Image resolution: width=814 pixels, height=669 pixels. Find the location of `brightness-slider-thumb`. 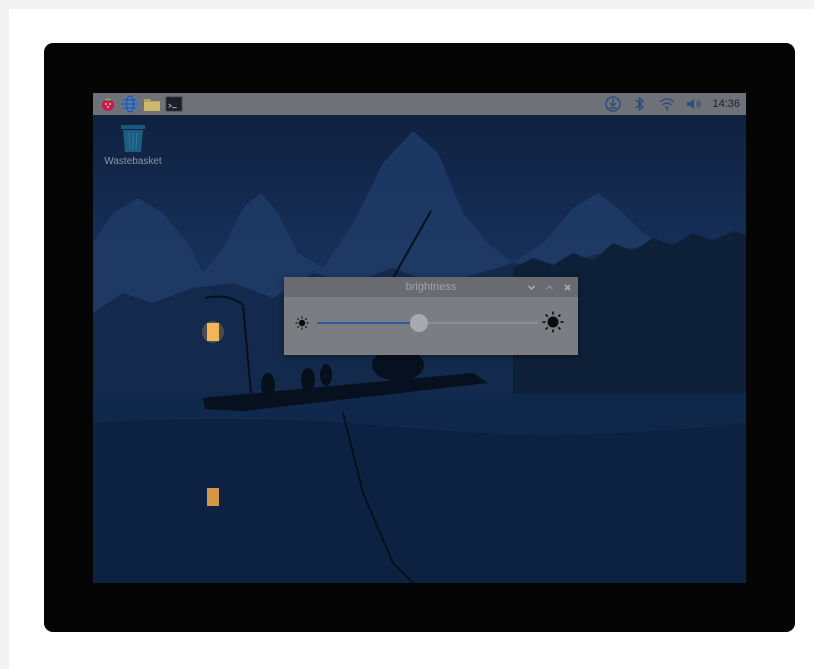

brightness-slider-thumb is located at coordinates (418, 323).